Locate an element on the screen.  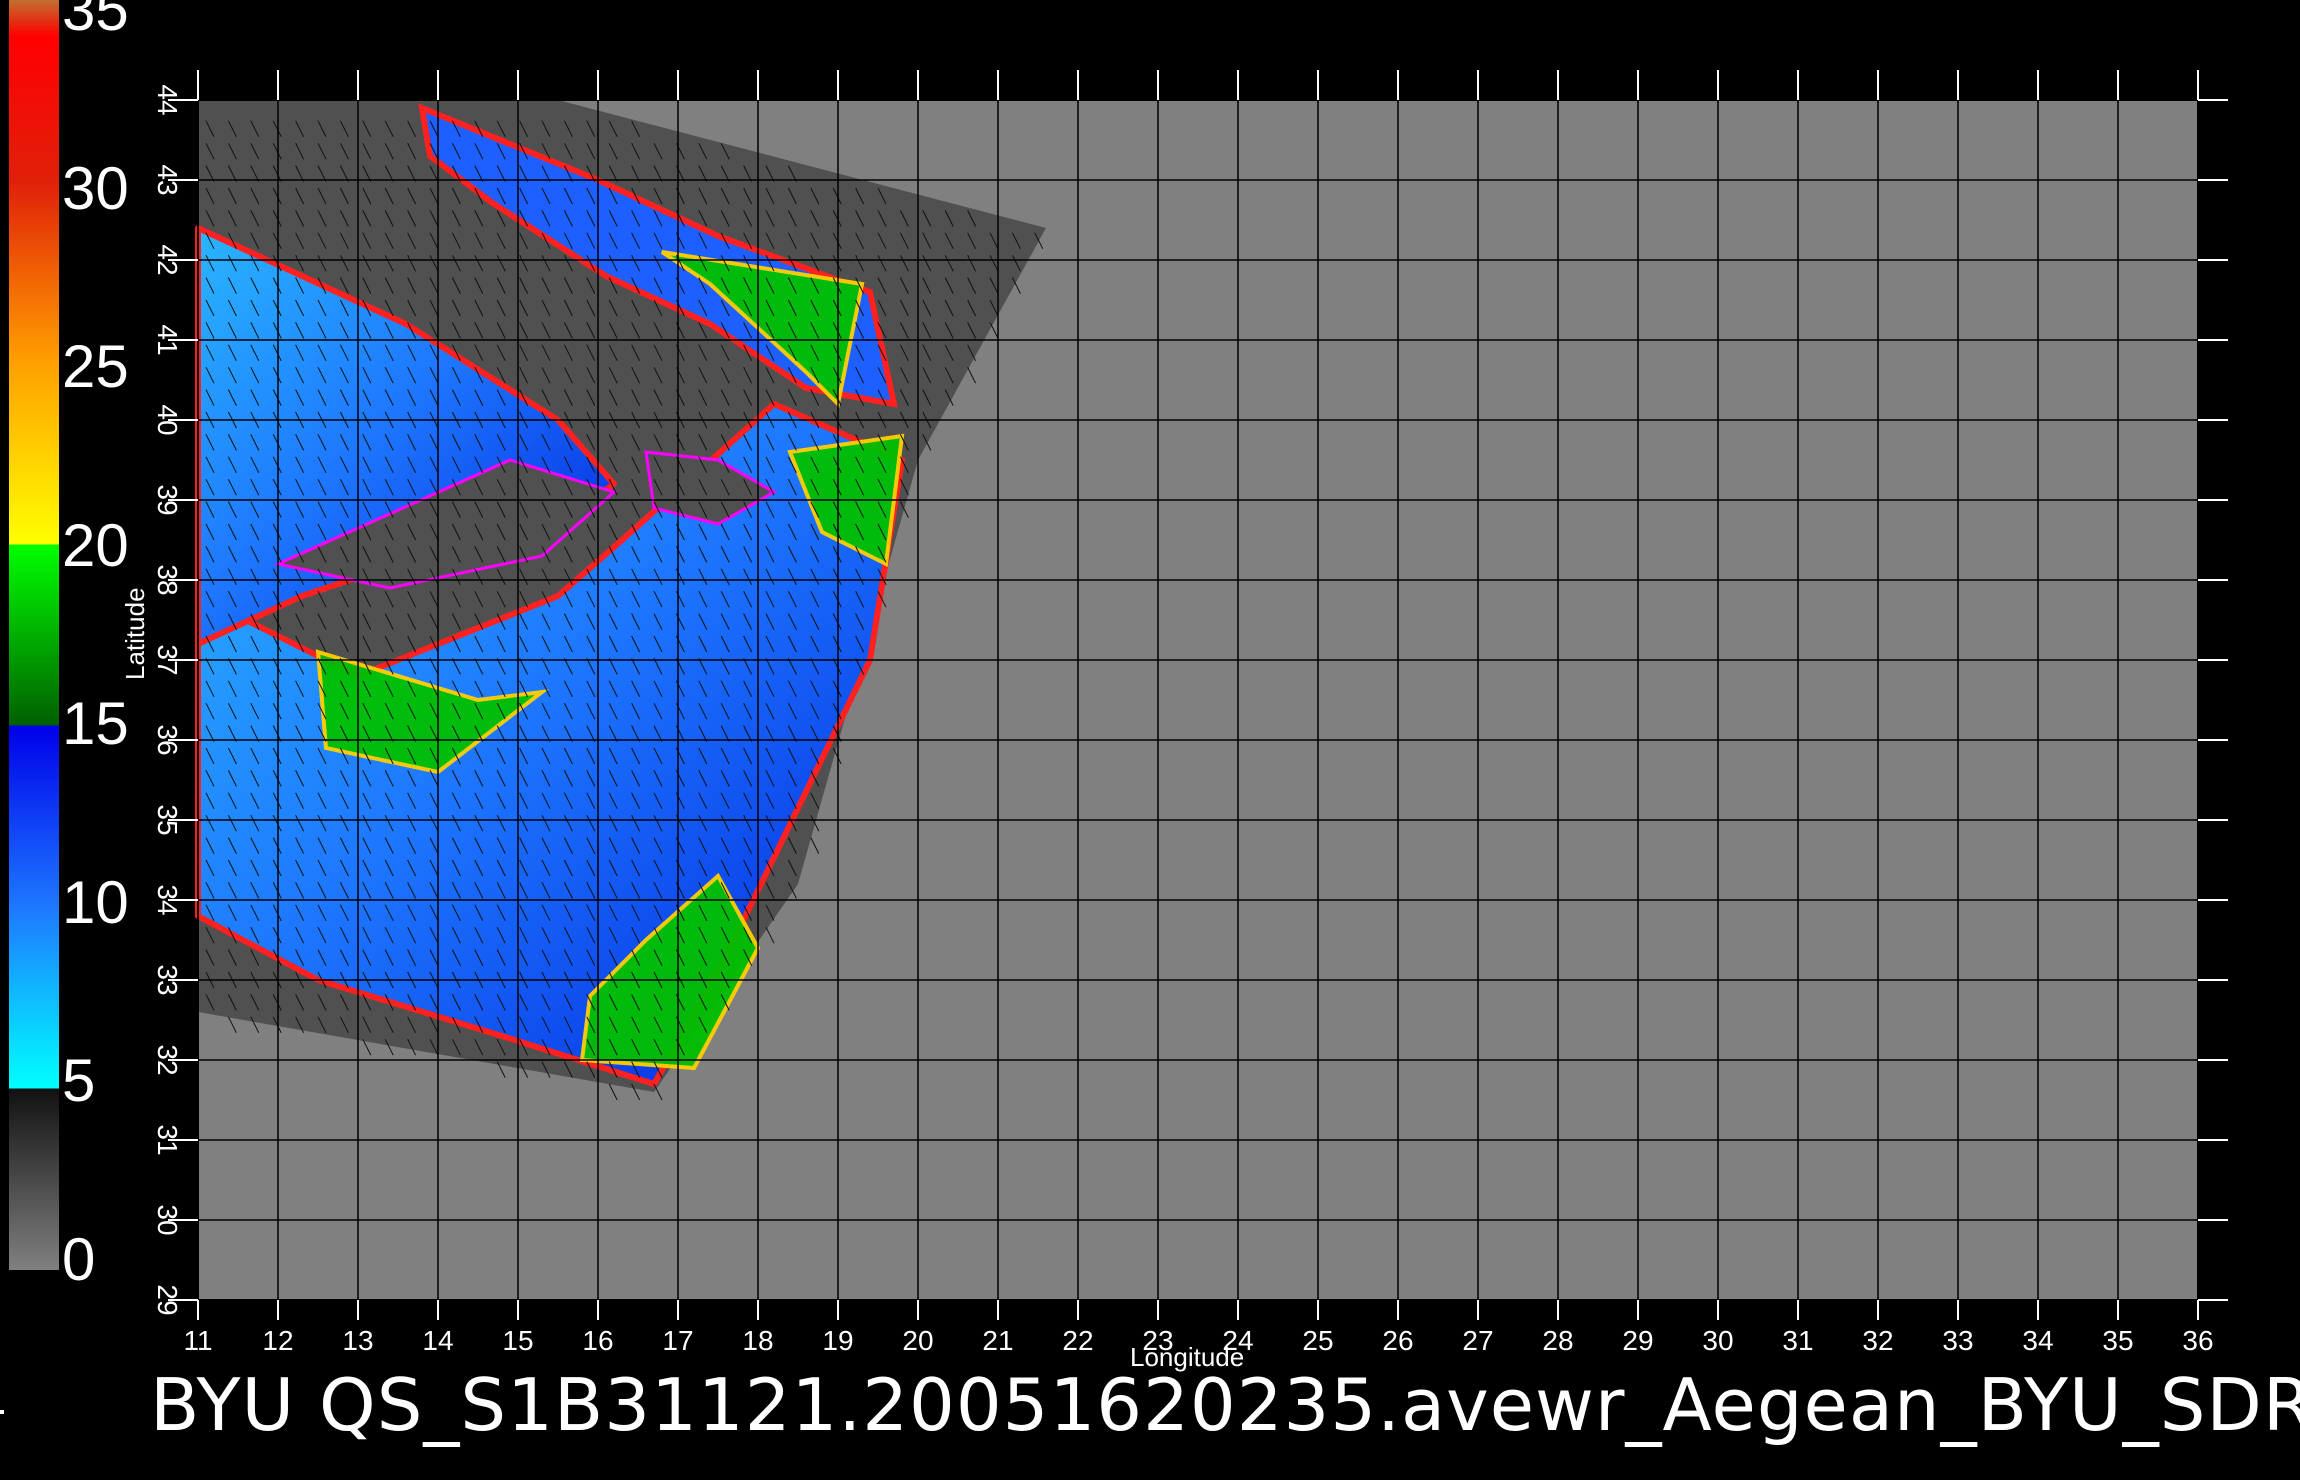
y-tick-label: 33 is located at coordinates (167, 979).